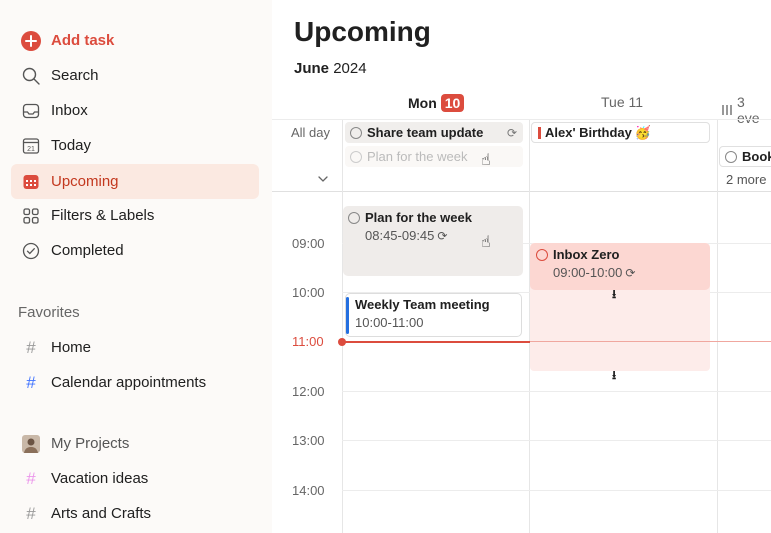 This screenshot has width=771, height=533. What do you see at coordinates (347, 315) in the screenshot?
I see `calendar-color-bar` at bounding box center [347, 315].